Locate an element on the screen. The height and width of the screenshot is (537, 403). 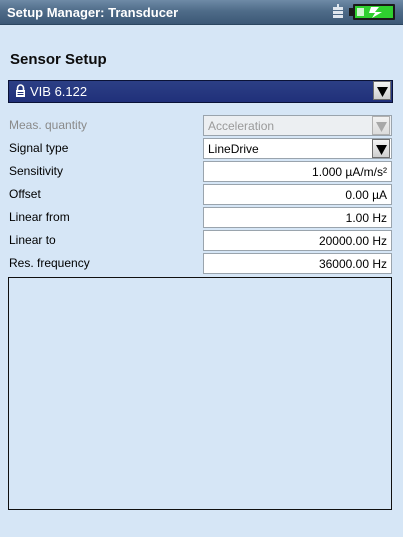
param-value: 0.00 µA is located at coordinates (366, 195).